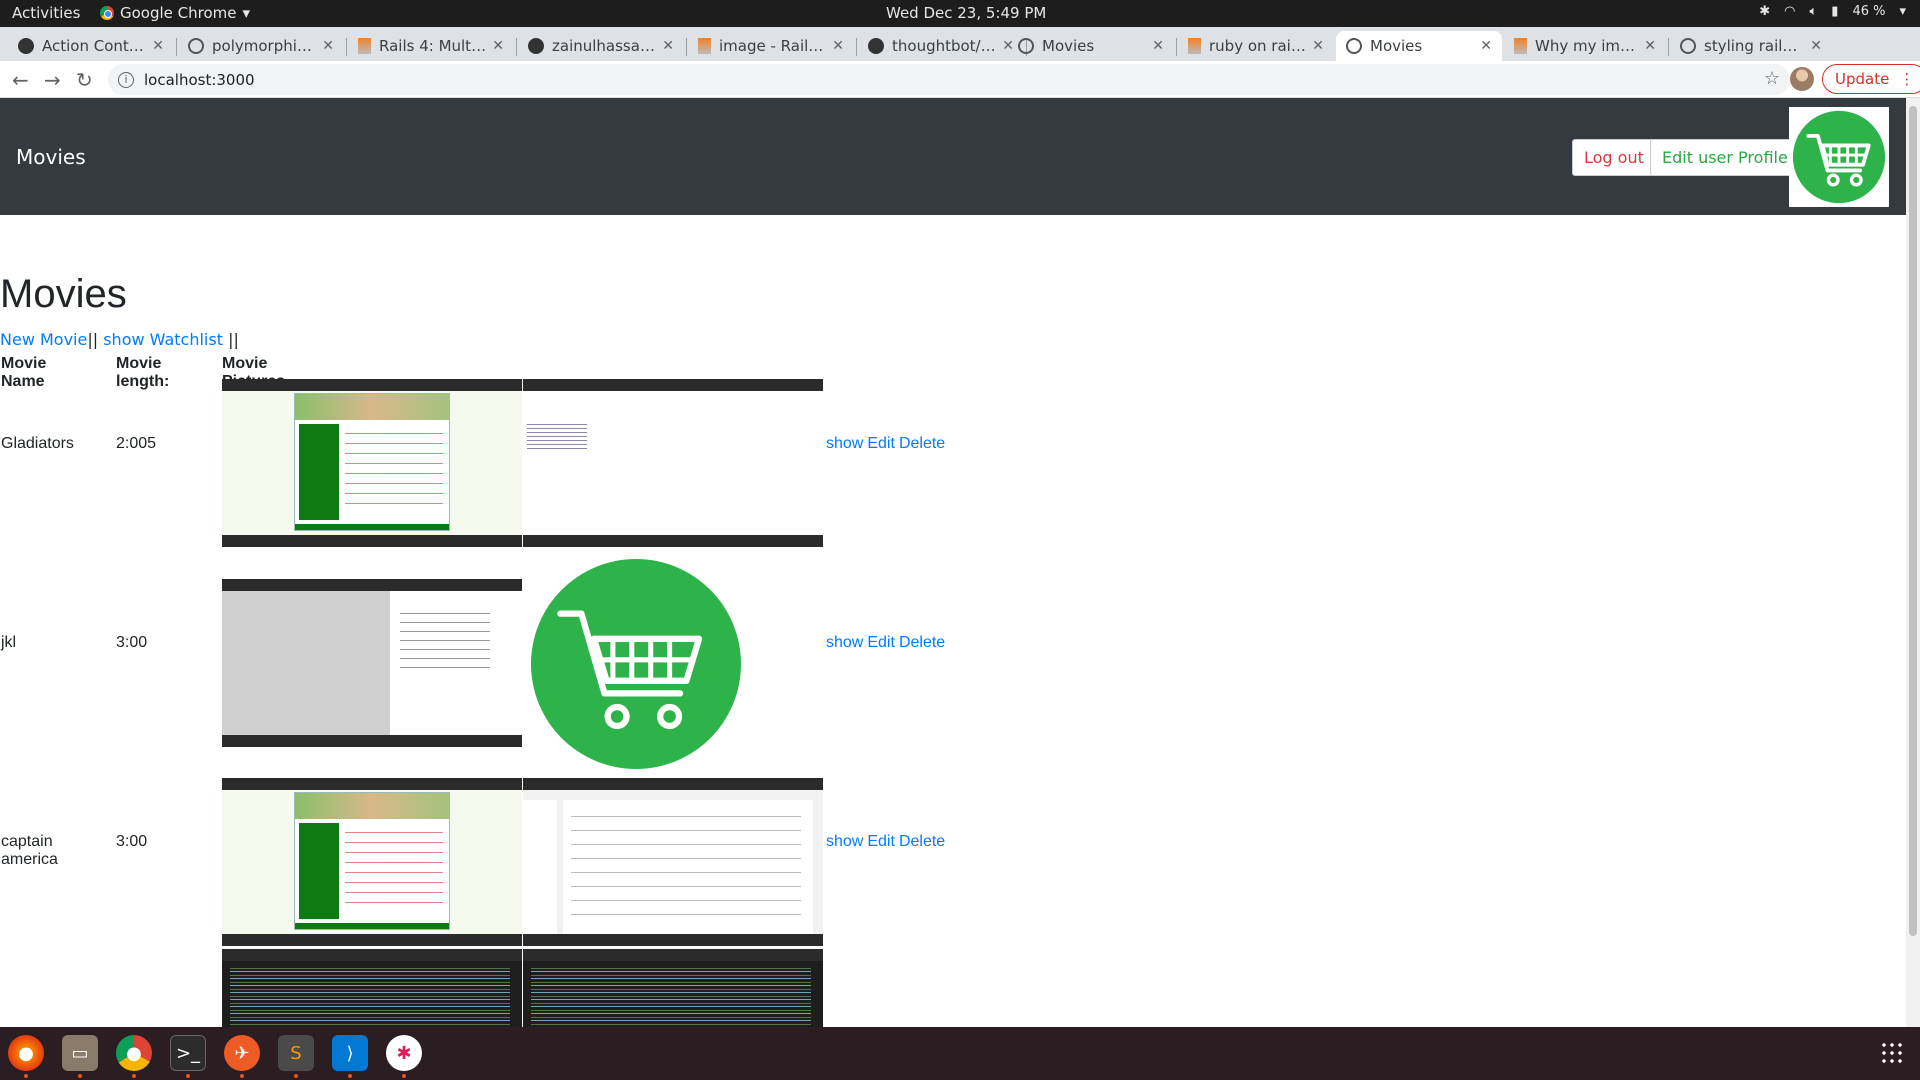 This screenshot has width=1920, height=1080. I want to click on movie-length: 3:00, so click(132, 841).